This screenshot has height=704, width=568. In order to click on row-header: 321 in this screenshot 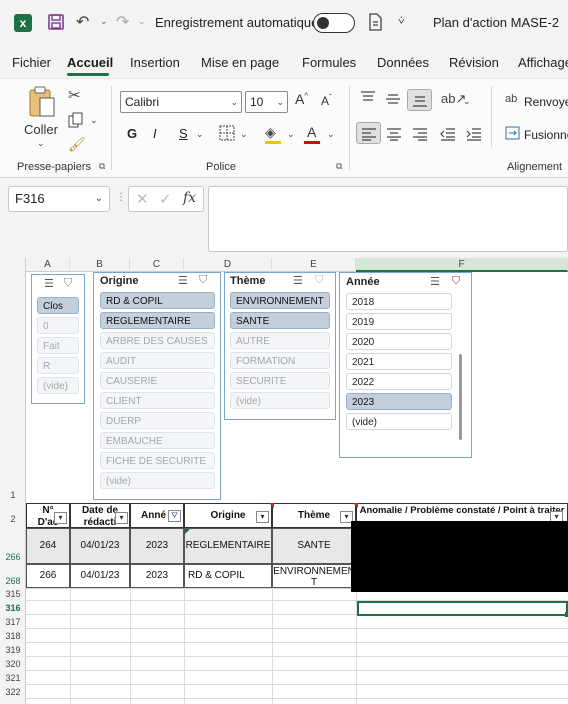, I will do `click(13, 678)`.